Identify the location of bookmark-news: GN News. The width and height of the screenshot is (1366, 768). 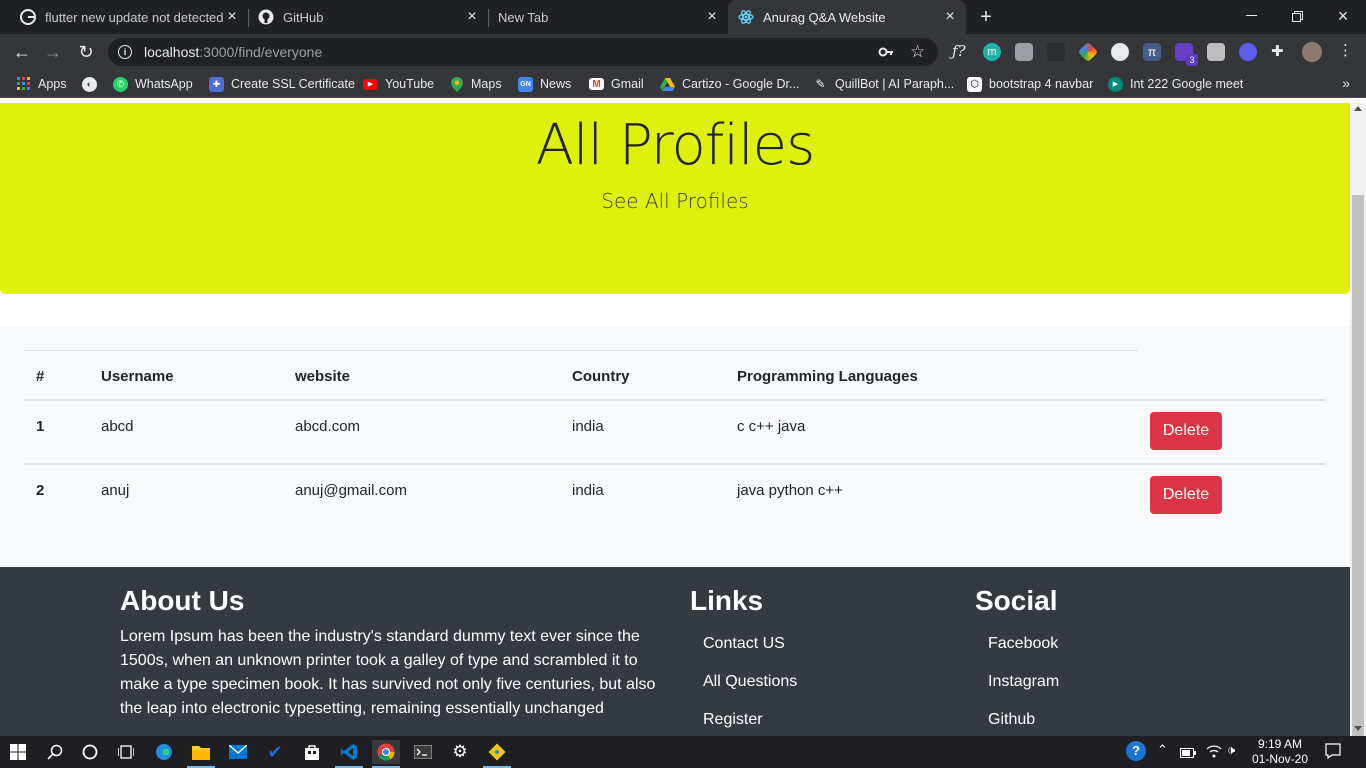
(544, 84).